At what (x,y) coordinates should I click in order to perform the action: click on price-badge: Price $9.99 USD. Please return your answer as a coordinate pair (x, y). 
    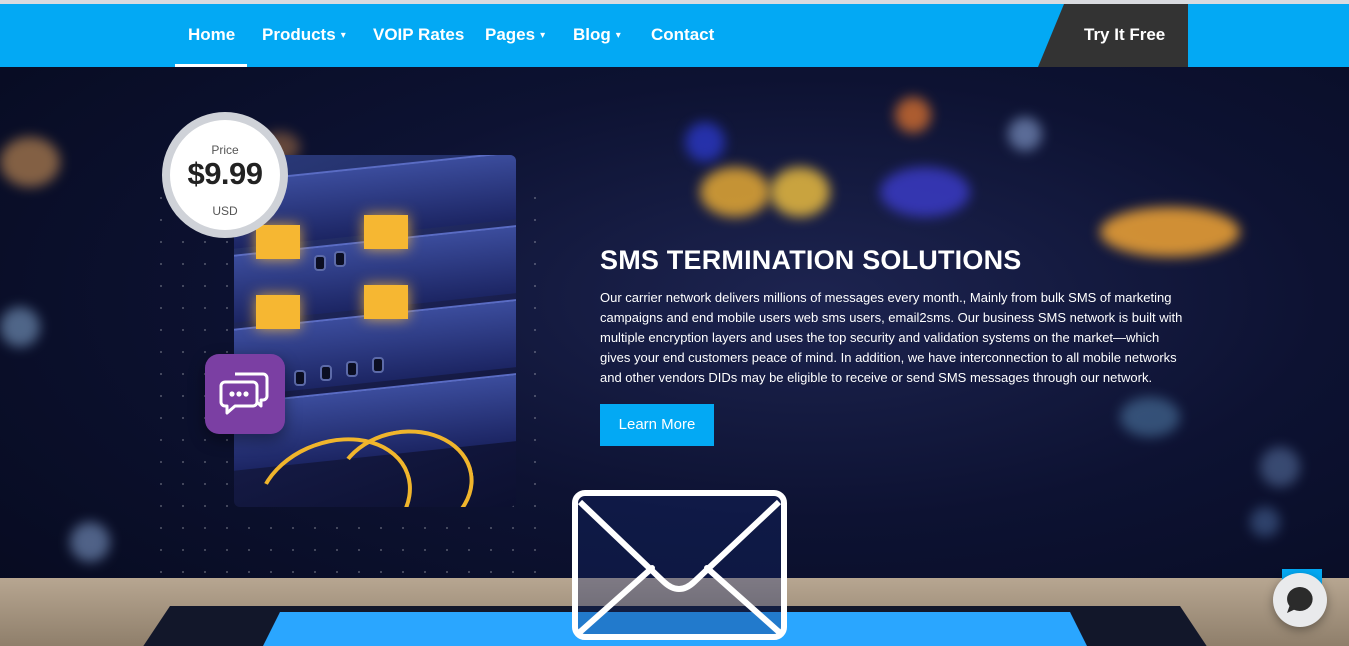
    Looking at the image, I should click on (225, 175).